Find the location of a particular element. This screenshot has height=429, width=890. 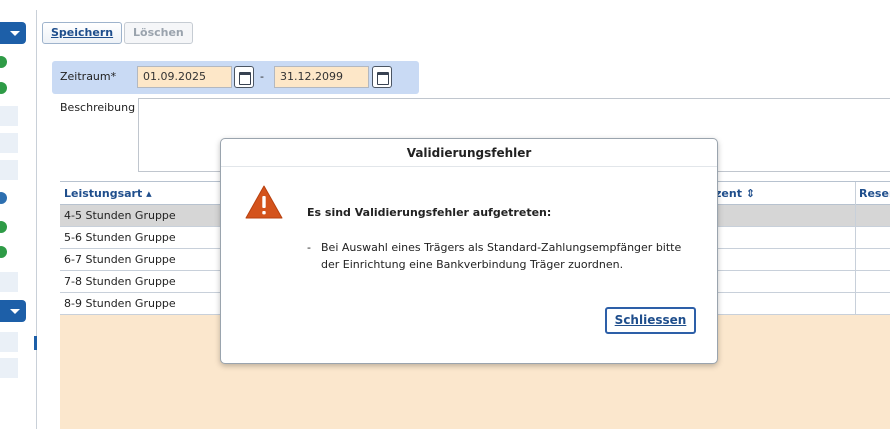

period-bar: Zeitraum* 01.09.2025 - 31.12.2099 is located at coordinates (235, 77).